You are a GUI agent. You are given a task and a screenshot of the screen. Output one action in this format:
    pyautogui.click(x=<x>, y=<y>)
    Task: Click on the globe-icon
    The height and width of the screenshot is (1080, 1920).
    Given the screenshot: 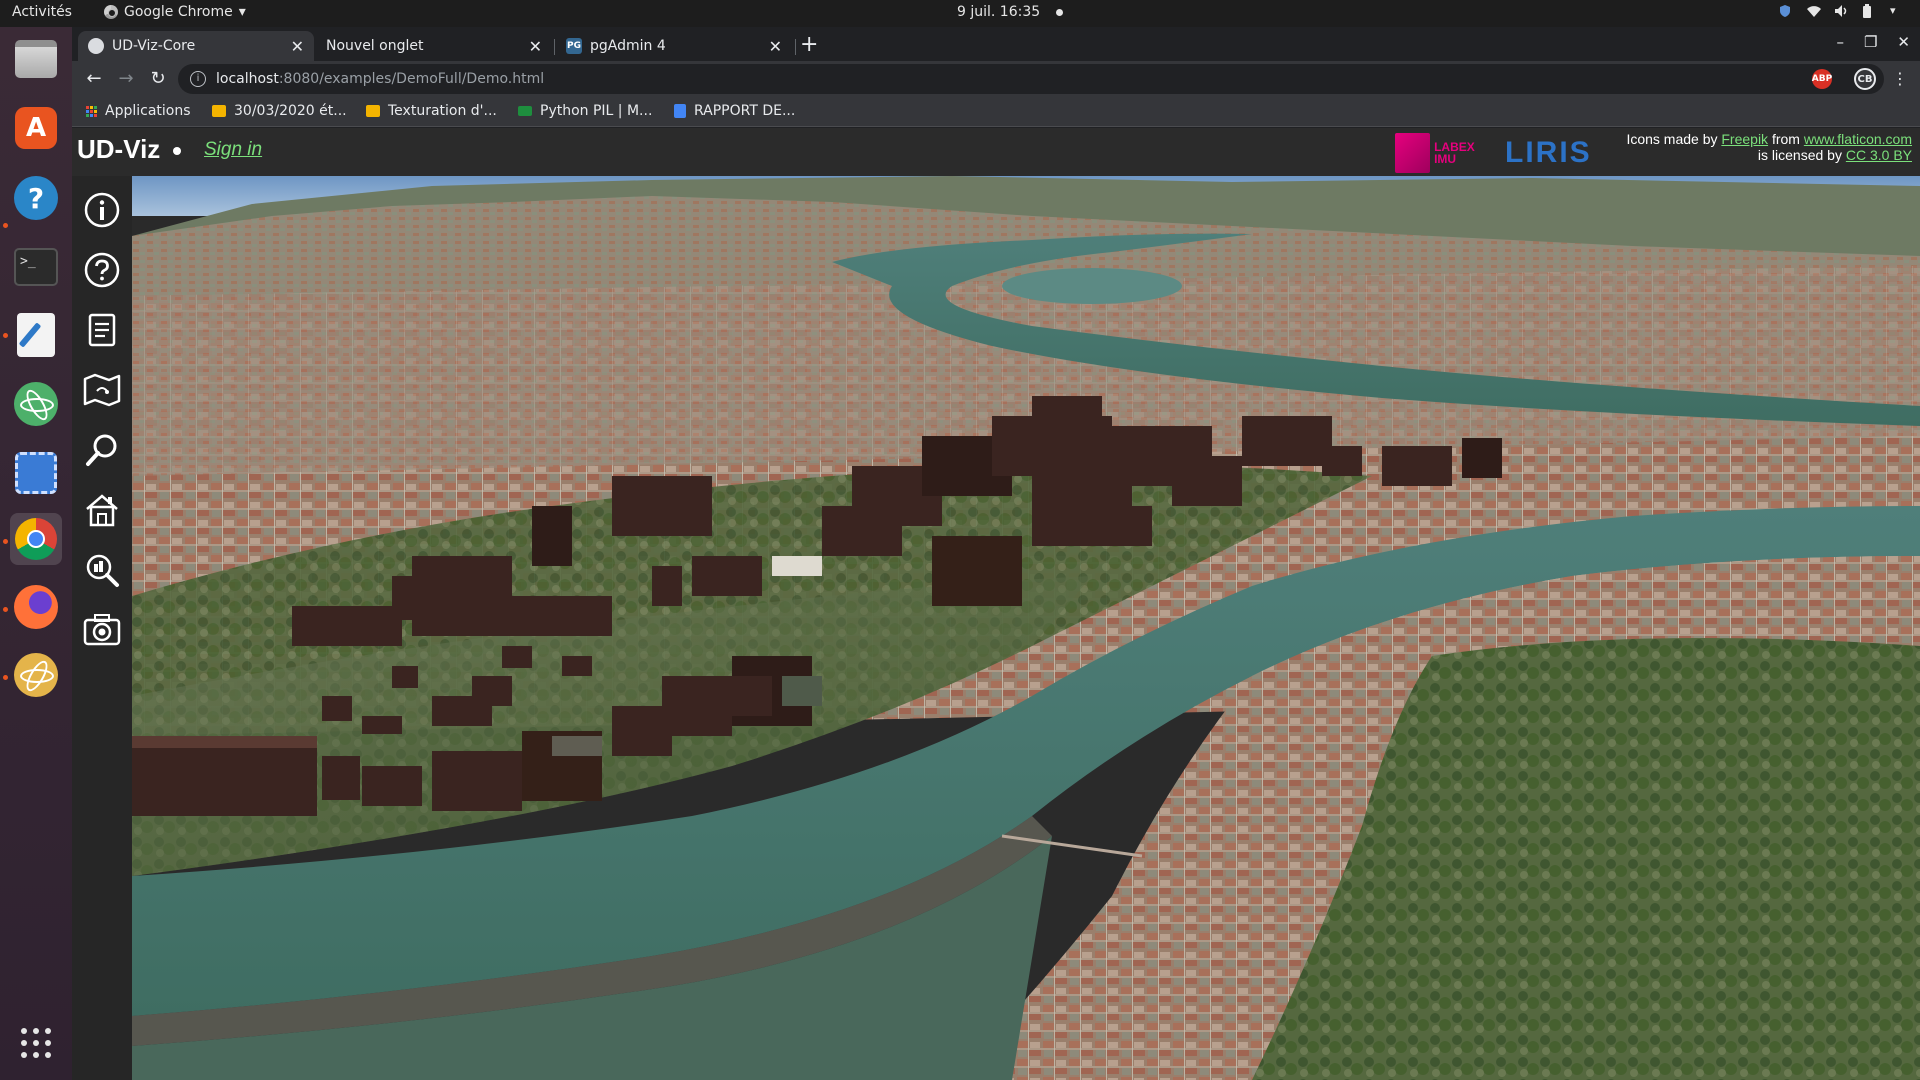 What is the action you would take?
    pyautogui.click(x=96, y=46)
    